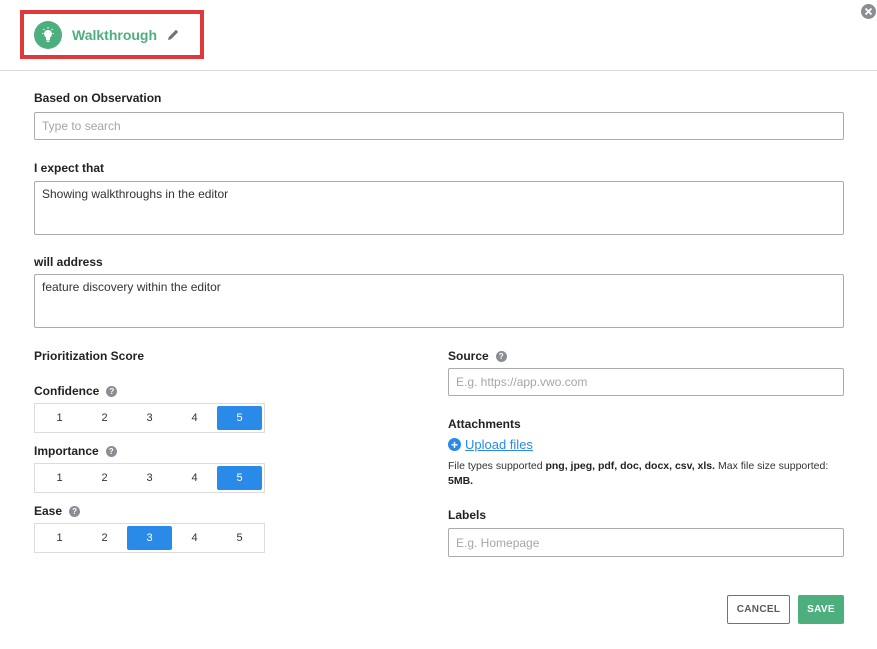  What do you see at coordinates (439, 301) in the screenshot?
I see `address-textarea: feature discovery within the editor` at bounding box center [439, 301].